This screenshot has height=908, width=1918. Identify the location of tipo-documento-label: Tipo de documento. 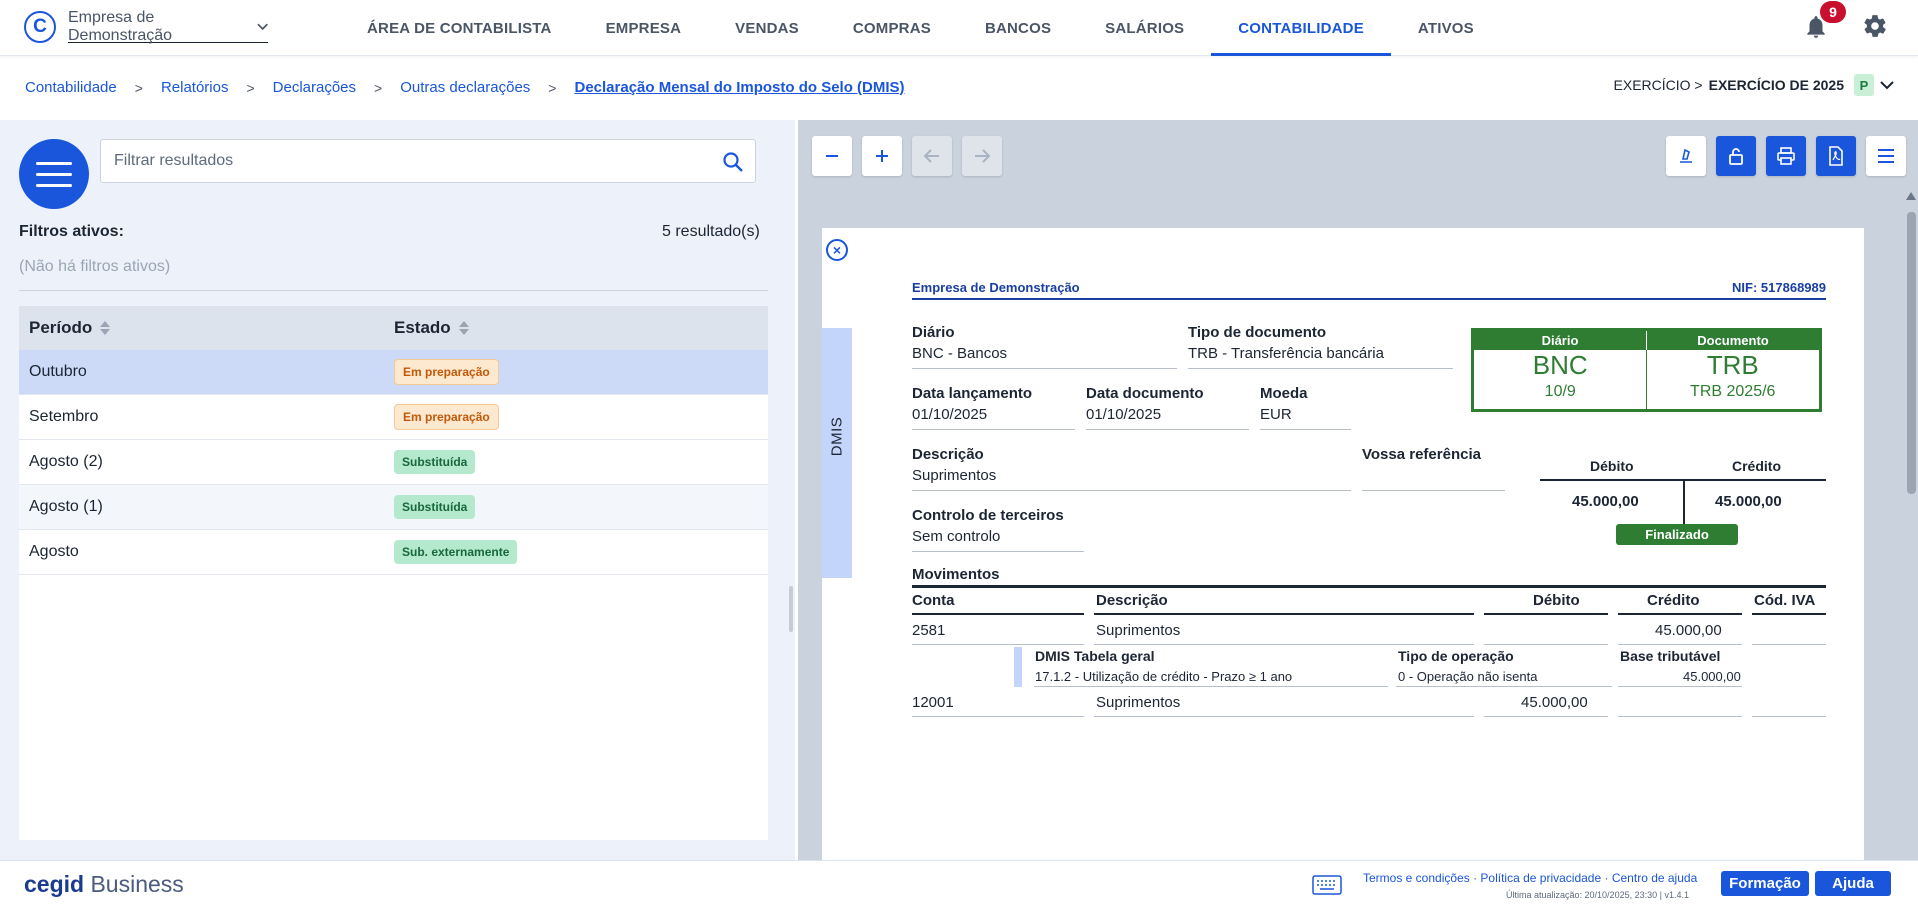
(1257, 332).